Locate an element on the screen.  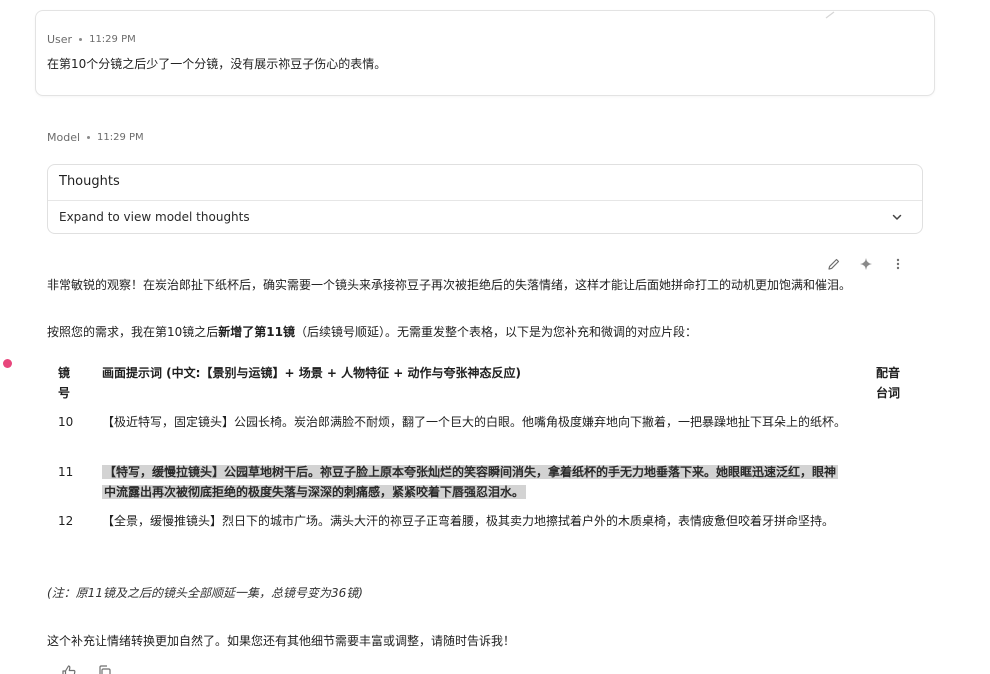
thoughts-panel: Thoughts Expand to view model thoughts is located at coordinates (485, 199).